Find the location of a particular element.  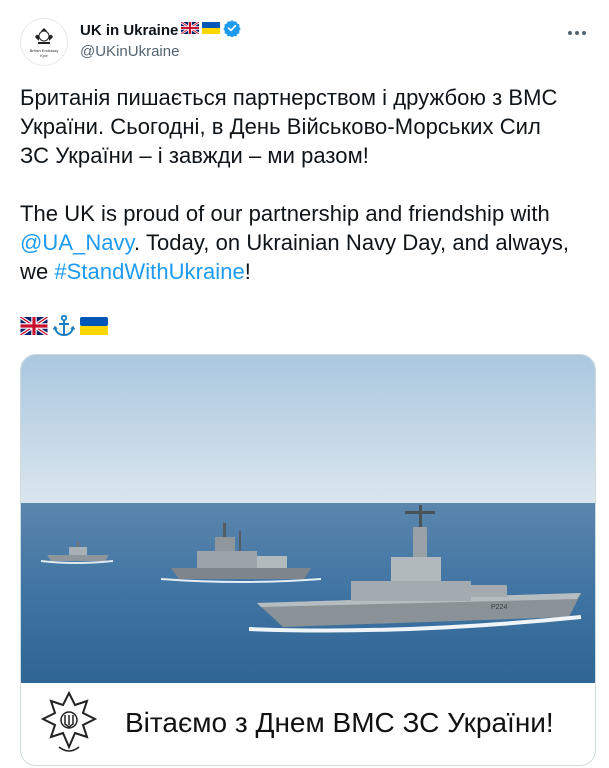

greeting-banner: Вітаємо з Днем ВМС ЗС України! is located at coordinates (308, 724).